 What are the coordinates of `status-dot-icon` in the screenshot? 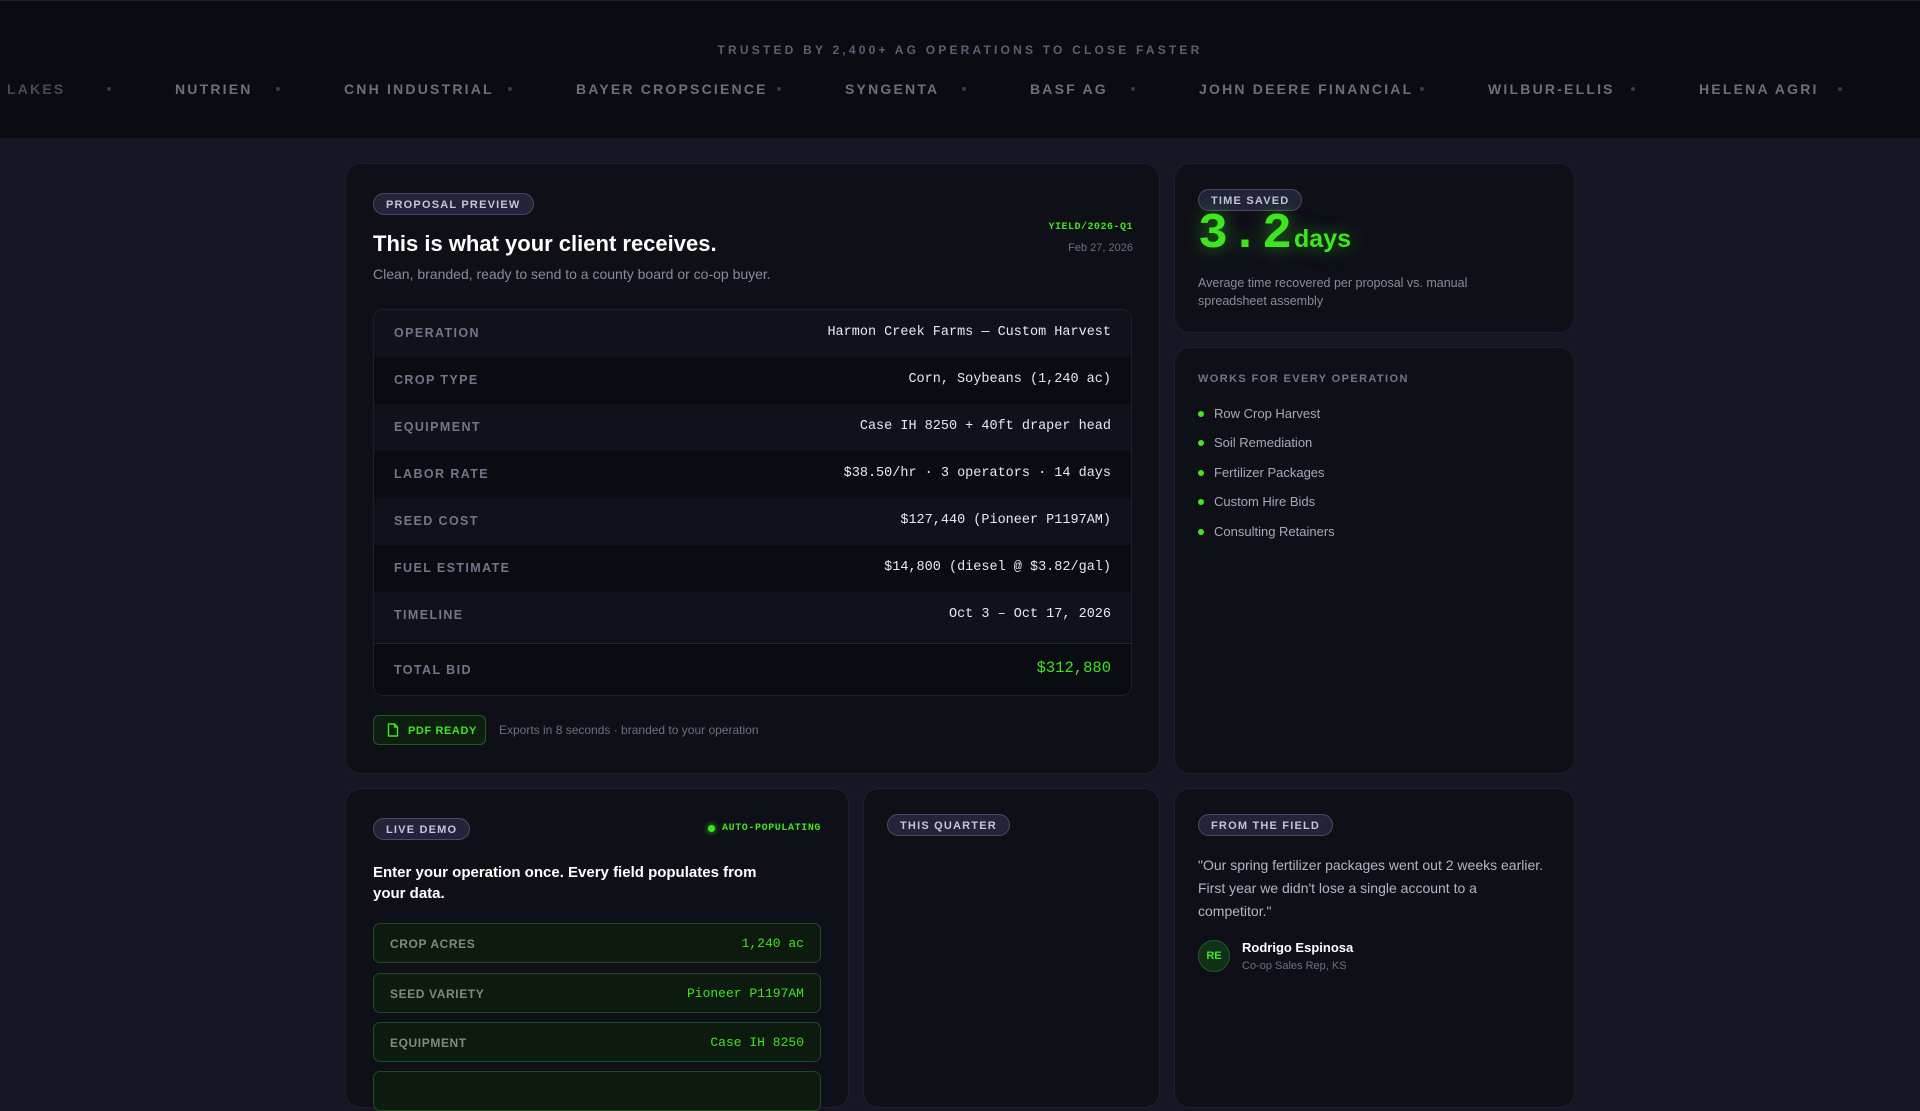 It's located at (711, 828).